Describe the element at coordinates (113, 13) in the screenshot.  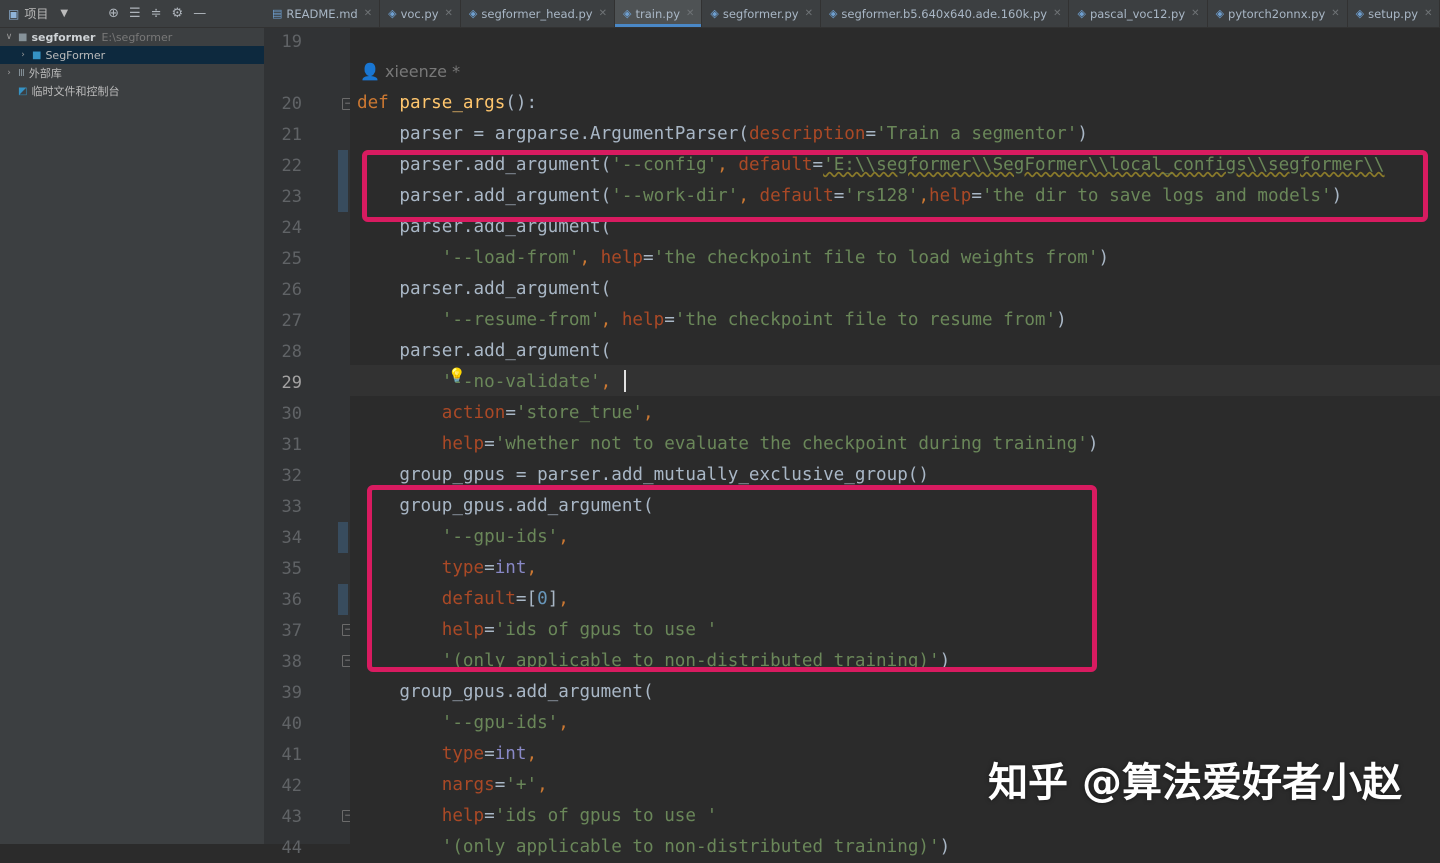
I see `locate-icon: ⊕` at that location.